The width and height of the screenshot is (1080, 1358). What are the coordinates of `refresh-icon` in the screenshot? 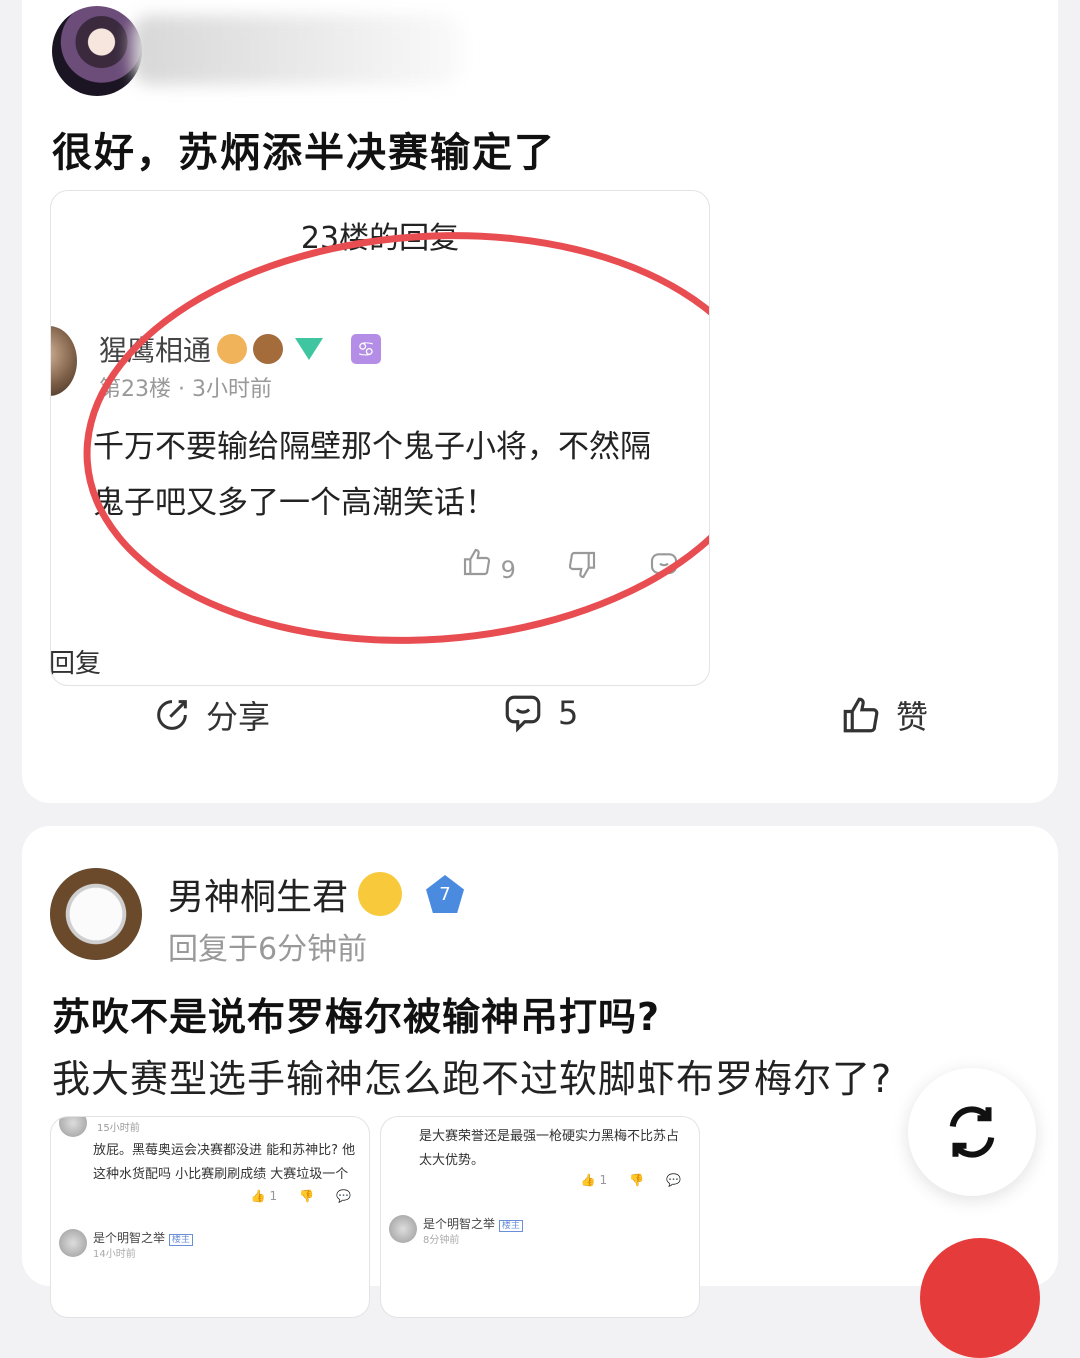 It's located at (972, 1132).